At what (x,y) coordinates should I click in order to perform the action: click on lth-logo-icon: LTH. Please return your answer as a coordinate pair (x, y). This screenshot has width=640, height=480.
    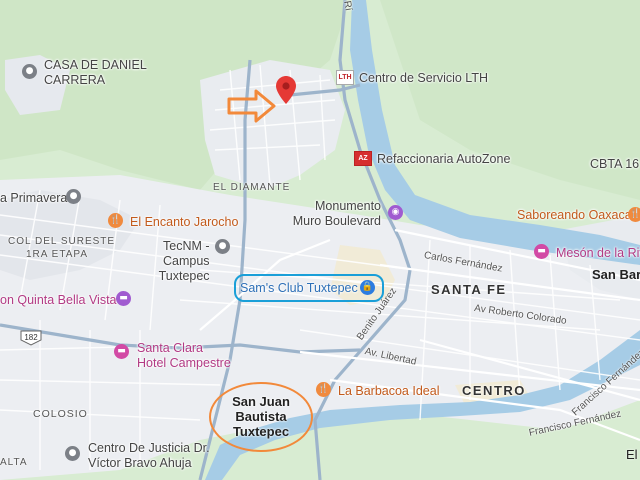
    Looking at the image, I should click on (345, 77).